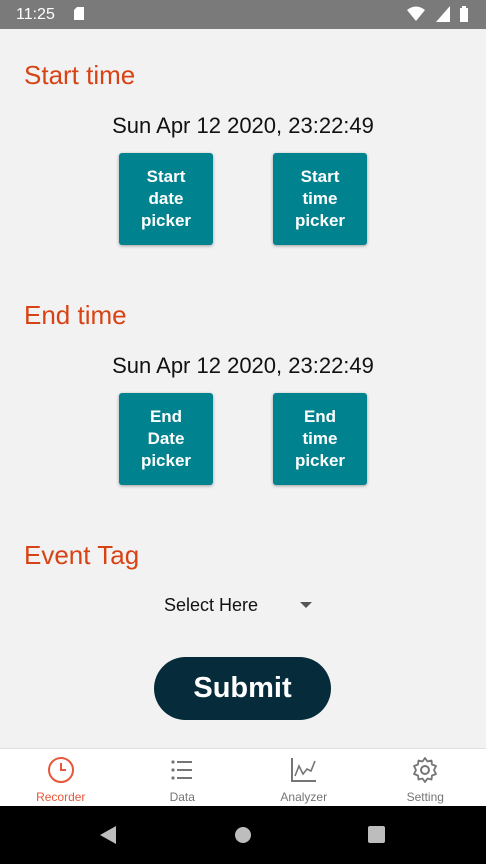 Image resolution: width=486 pixels, height=864 pixels. I want to click on wifi-icon, so click(416, 13).